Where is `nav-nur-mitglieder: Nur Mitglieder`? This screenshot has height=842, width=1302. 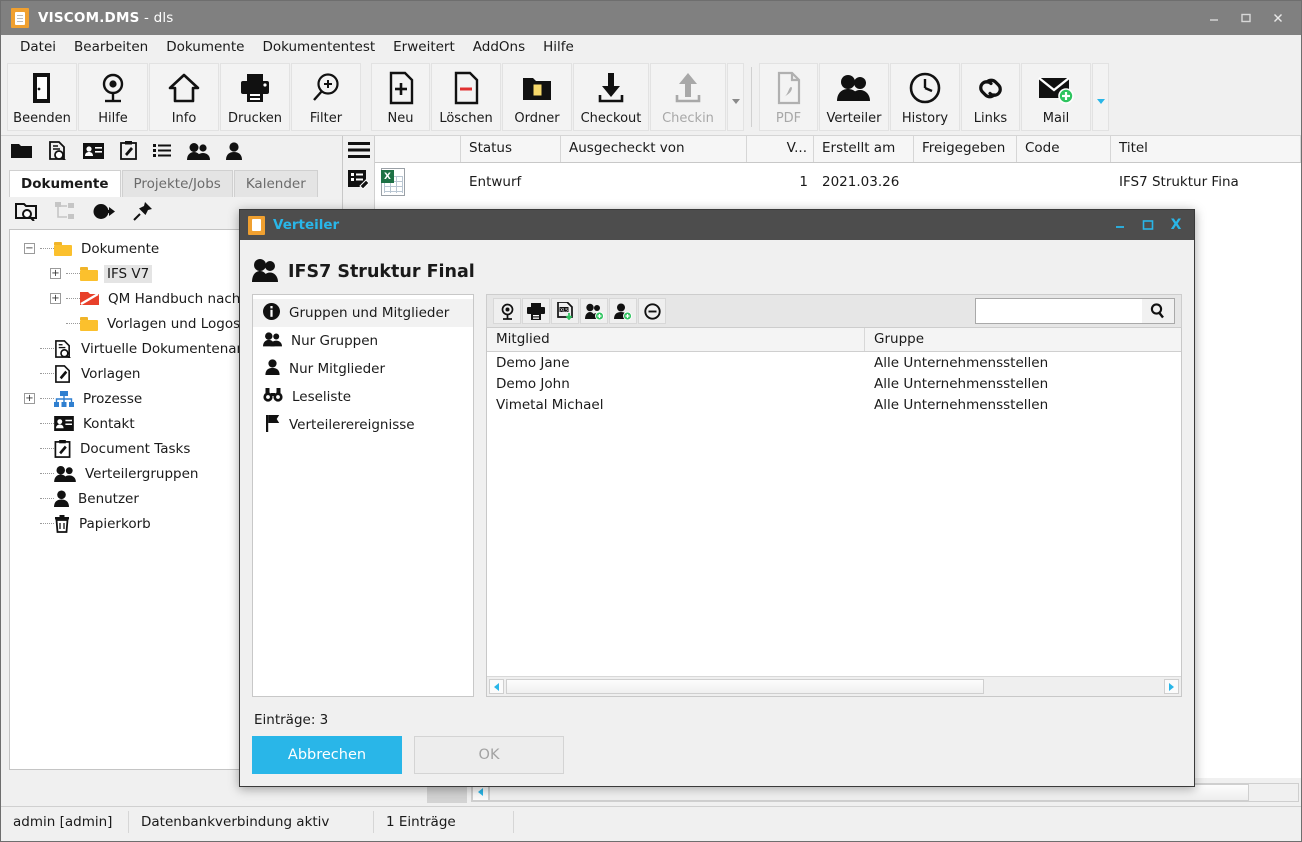
nav-nur-mitglieder: Nur Mitglieder is located at coordinates (363, 369).